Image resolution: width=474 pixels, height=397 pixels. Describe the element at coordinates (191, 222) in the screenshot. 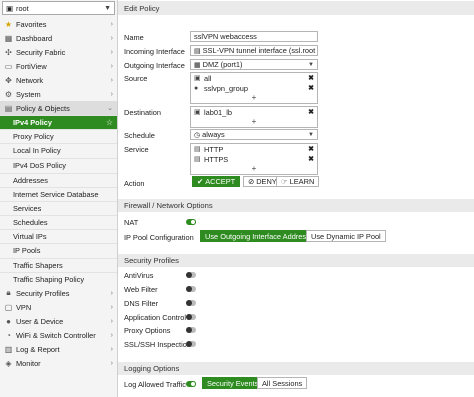

I see `nat-toggle` at that location.